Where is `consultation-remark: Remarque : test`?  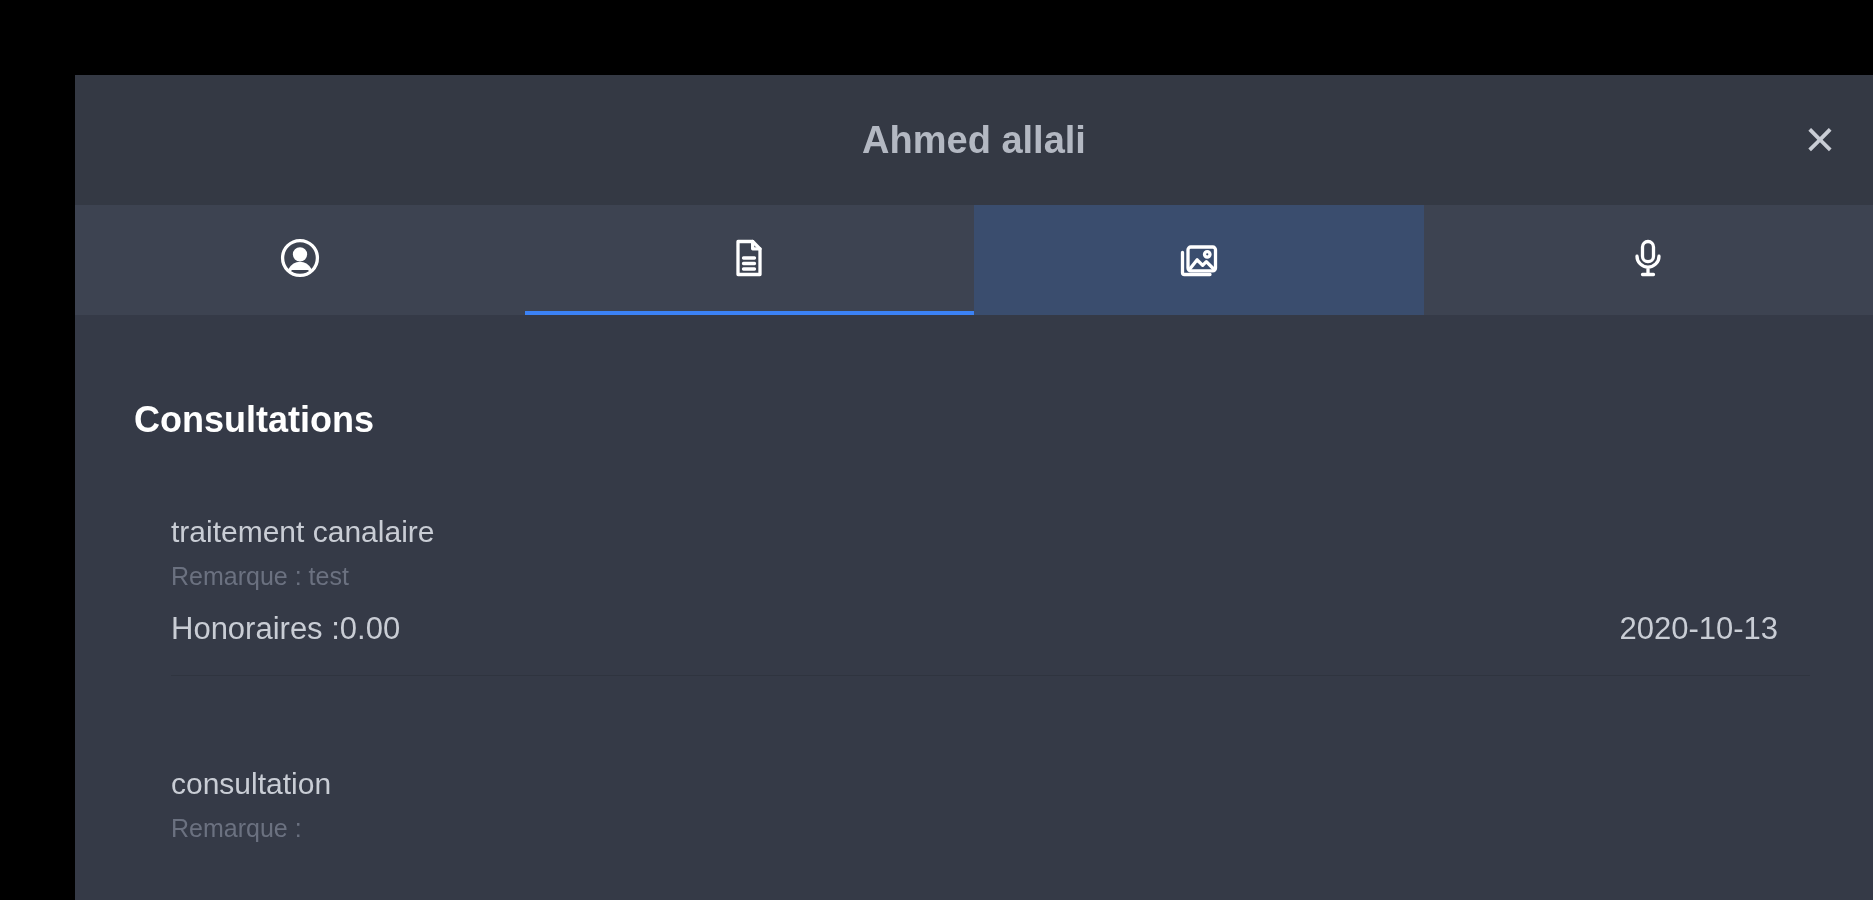 consultation-remark: Remarque : test is located at coordinates (260, 576).